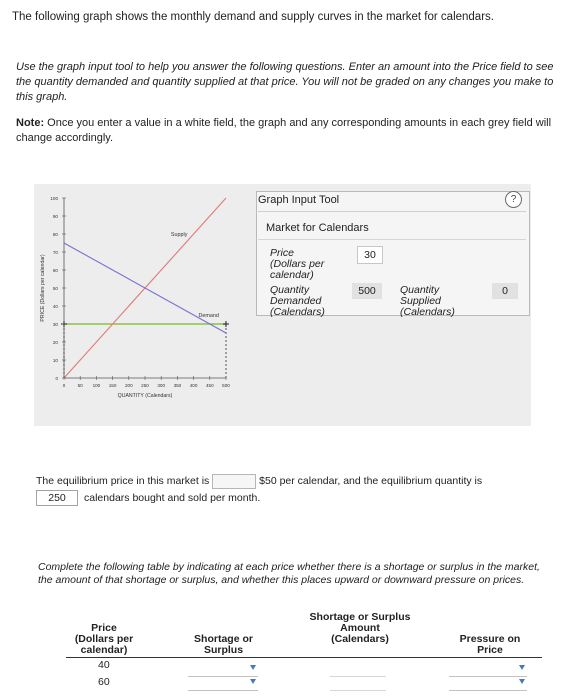 The height and width of the screenshot is (700, 572). Describe the element at coordinates (210, 385) in the screenshot. I see `x-tick-label: 450` at that location.